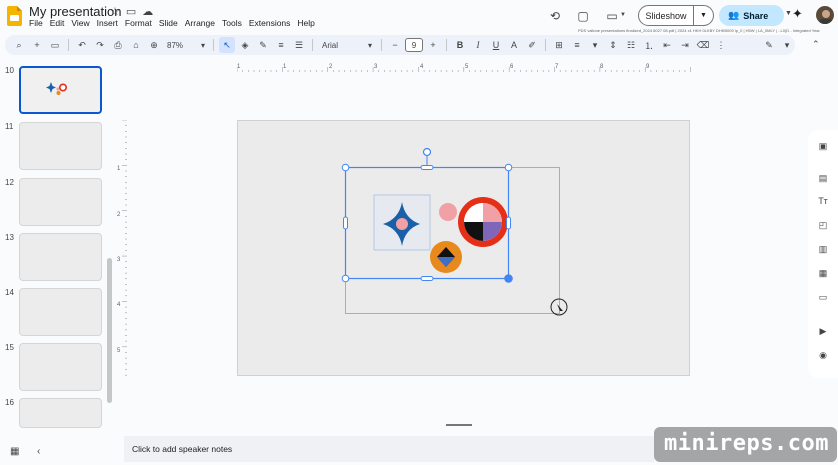  I want to click on menu-file: File, so click(36, 23).